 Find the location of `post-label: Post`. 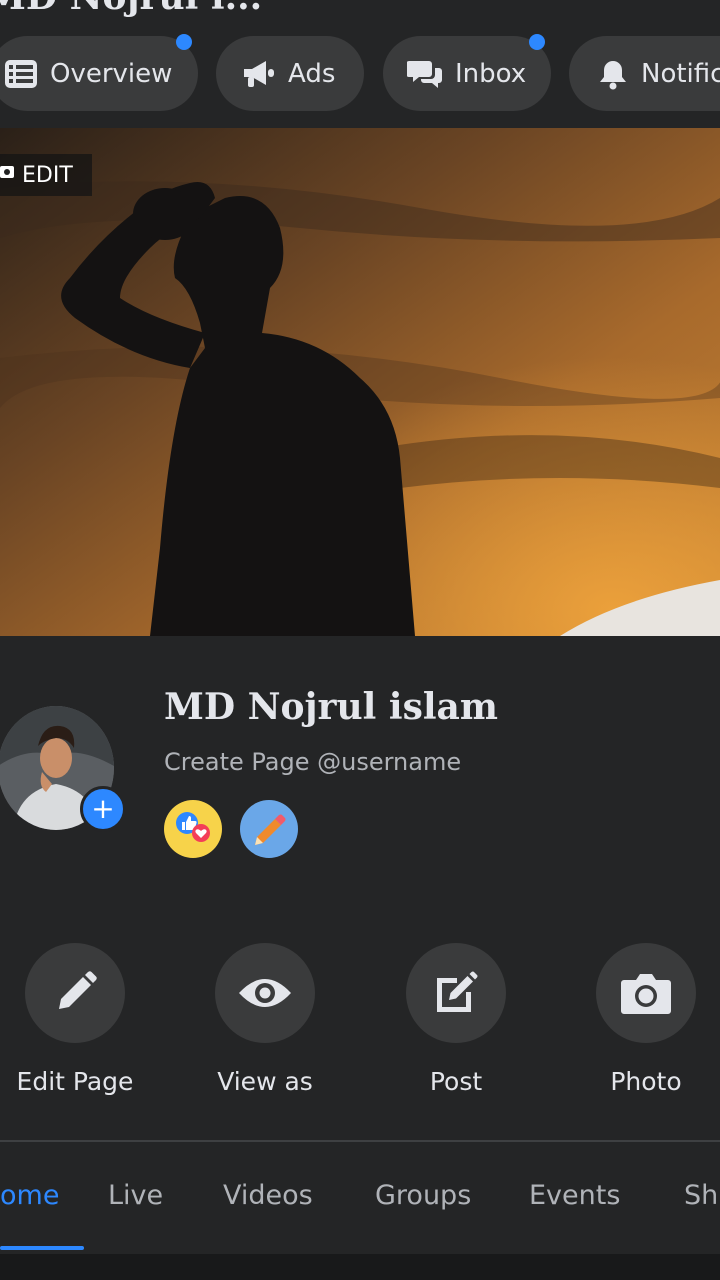

post-label: Post is located at coordinates (456, 1081).